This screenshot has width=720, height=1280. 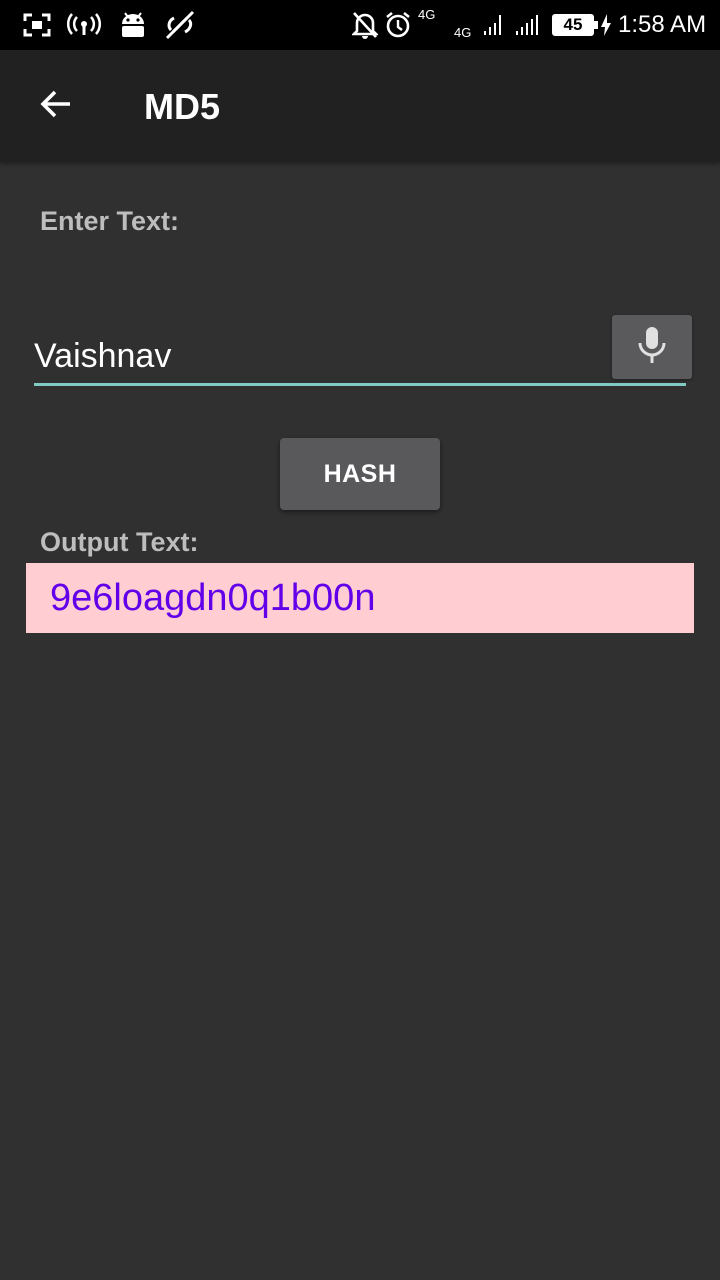 What do you see at coordinates (360, 474) in the screenshot?
I see `hash-button: HASH` at bounding box center [360, 474].